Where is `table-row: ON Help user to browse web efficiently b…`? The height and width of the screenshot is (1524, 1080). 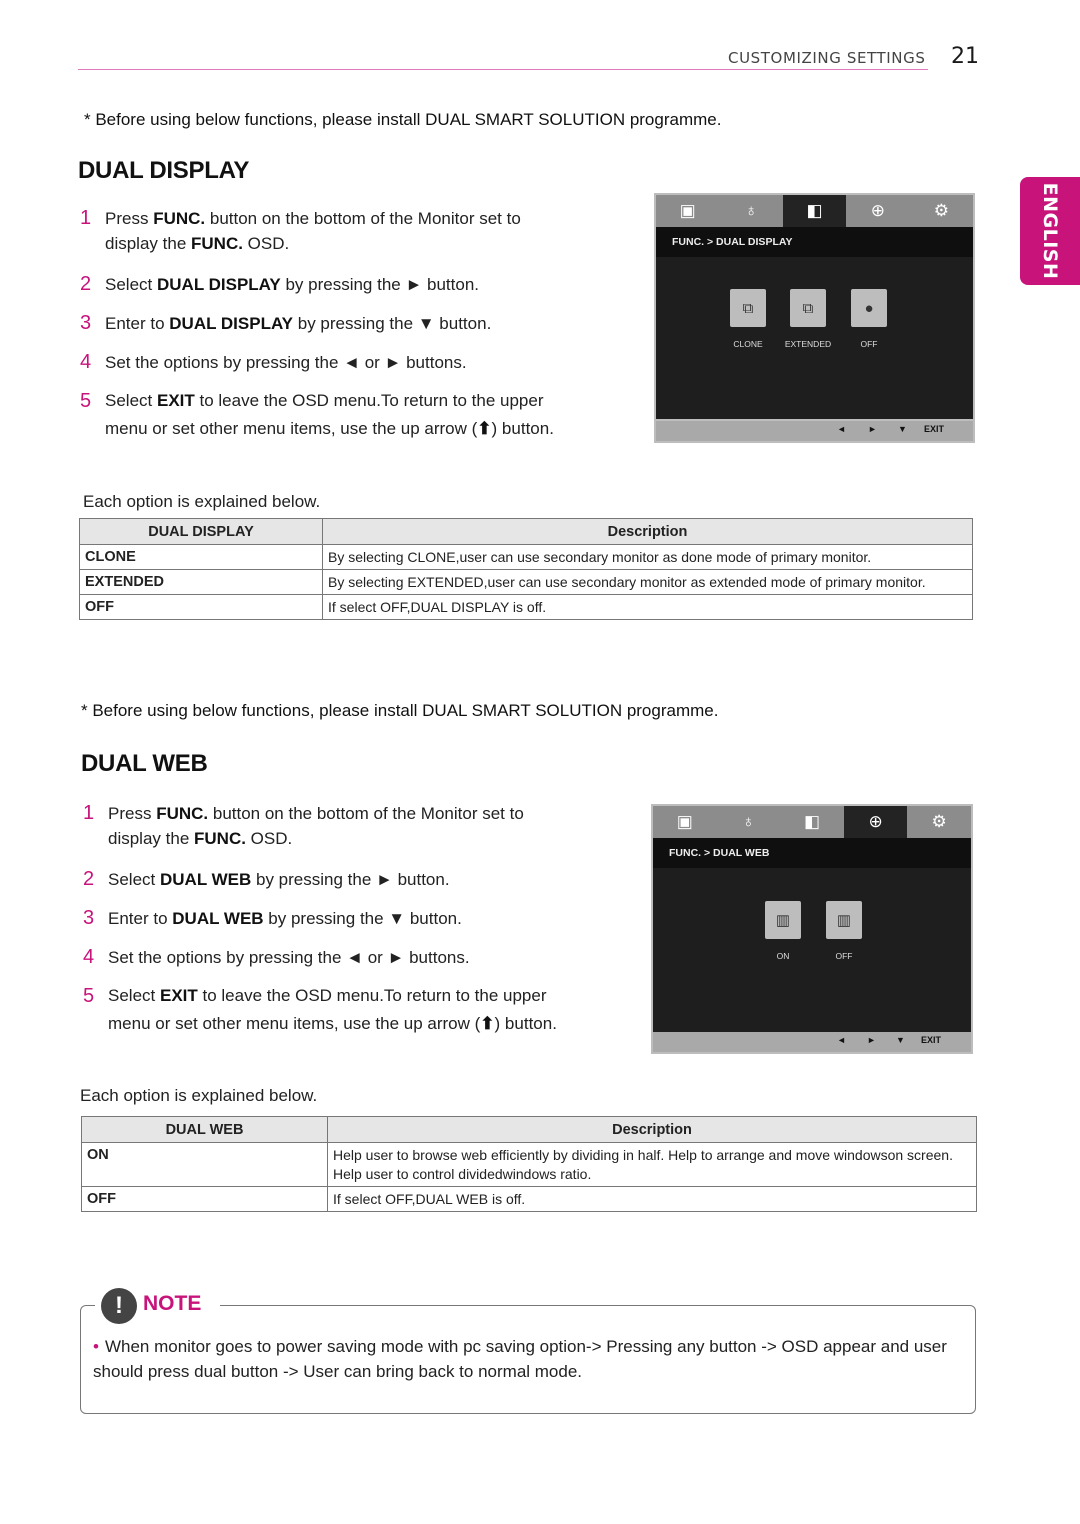 table-row: ON Help user to browse web efficiently b… is located at coordinates (529, 1164).